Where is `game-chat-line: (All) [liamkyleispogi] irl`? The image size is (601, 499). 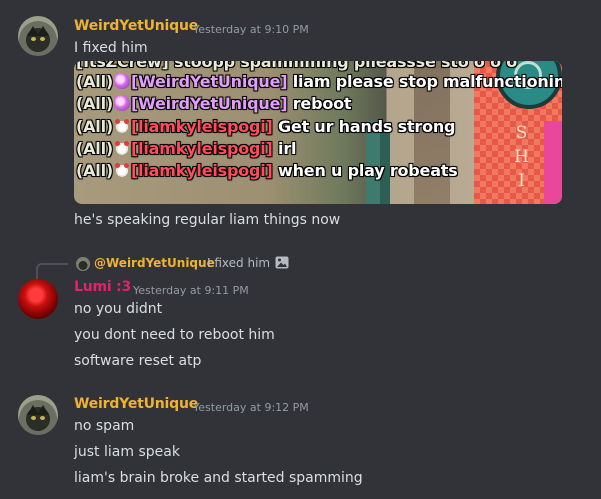 game-chat-line: (All) [liamkyleispogi] irl is located at coordinates (186, 148).